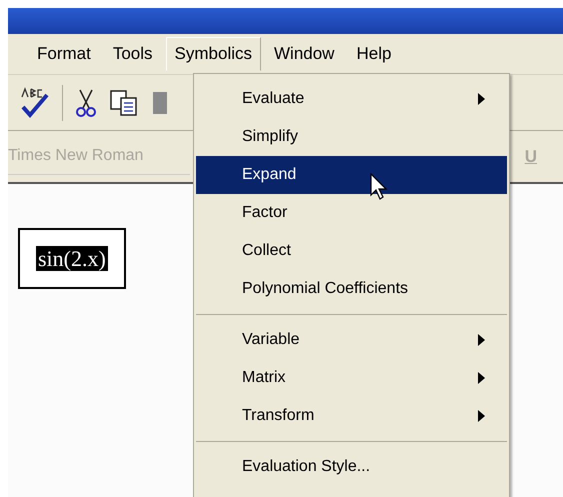 The image size is (563, 497). I want to click on menu-item: Symbolics, so click(213, 54).